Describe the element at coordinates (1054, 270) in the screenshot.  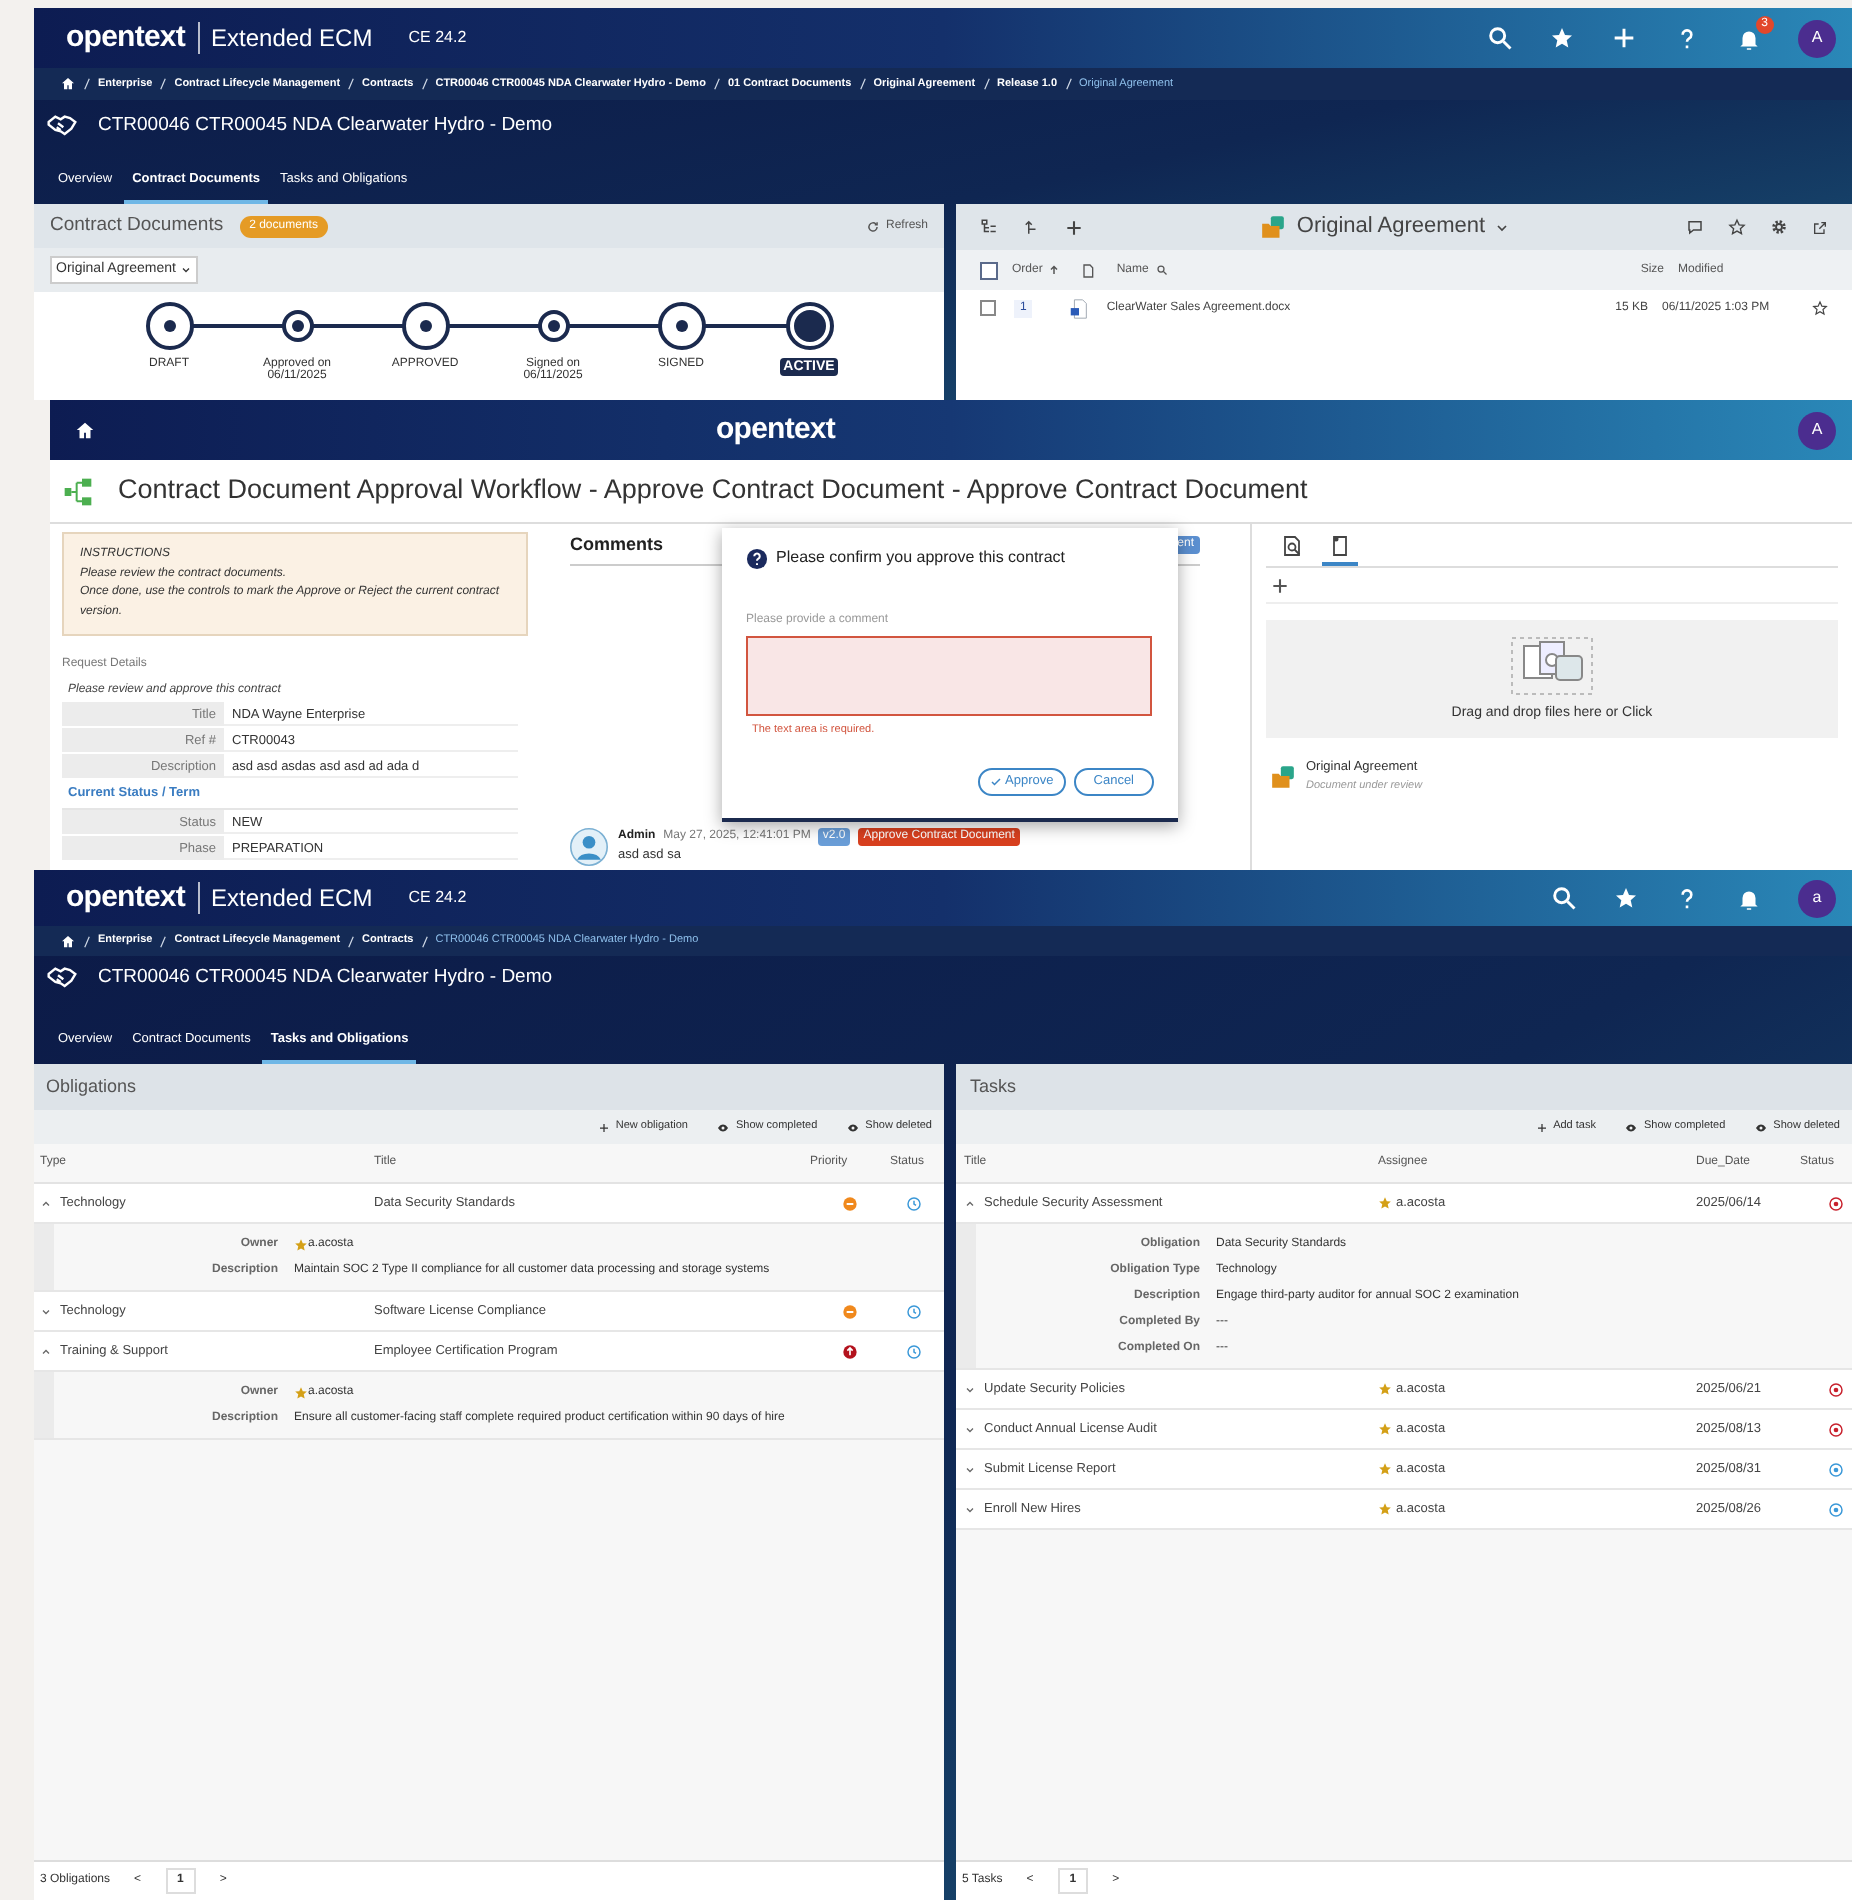
I see `sort-ascending-icon` at that location.